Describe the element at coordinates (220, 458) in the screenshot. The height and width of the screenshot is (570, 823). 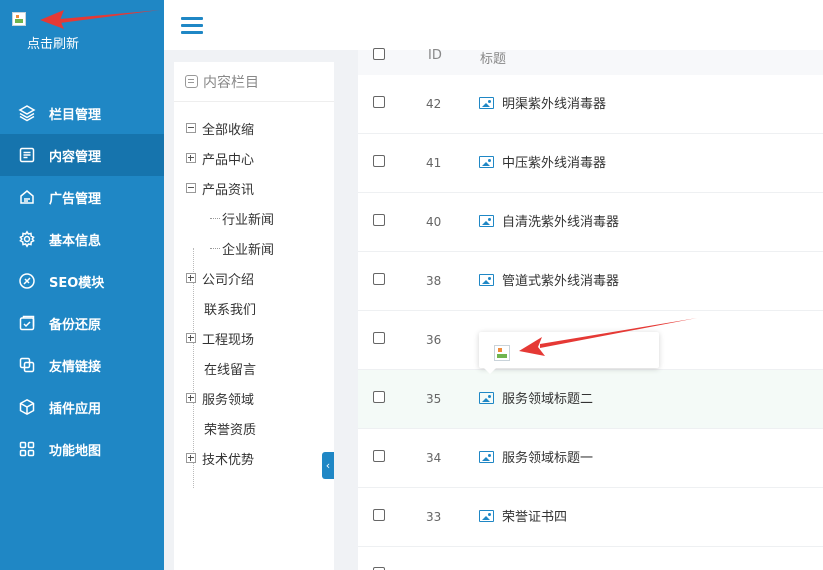
I see `tree-item-tech-advantage: 技术优势` at that location.